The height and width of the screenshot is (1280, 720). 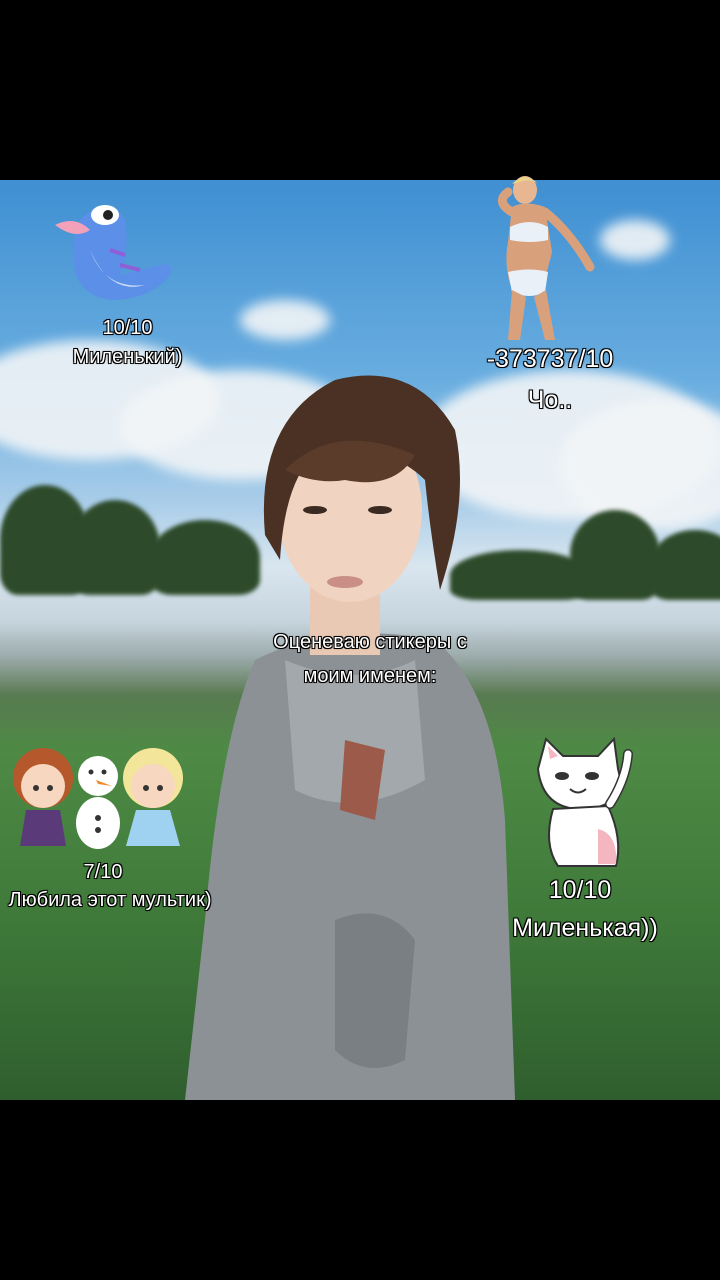 What do you see at coordinates (127, 357) in the screenshot?
I see `sticker-1-comment: Миленький)` at bounding box center [127, 357].